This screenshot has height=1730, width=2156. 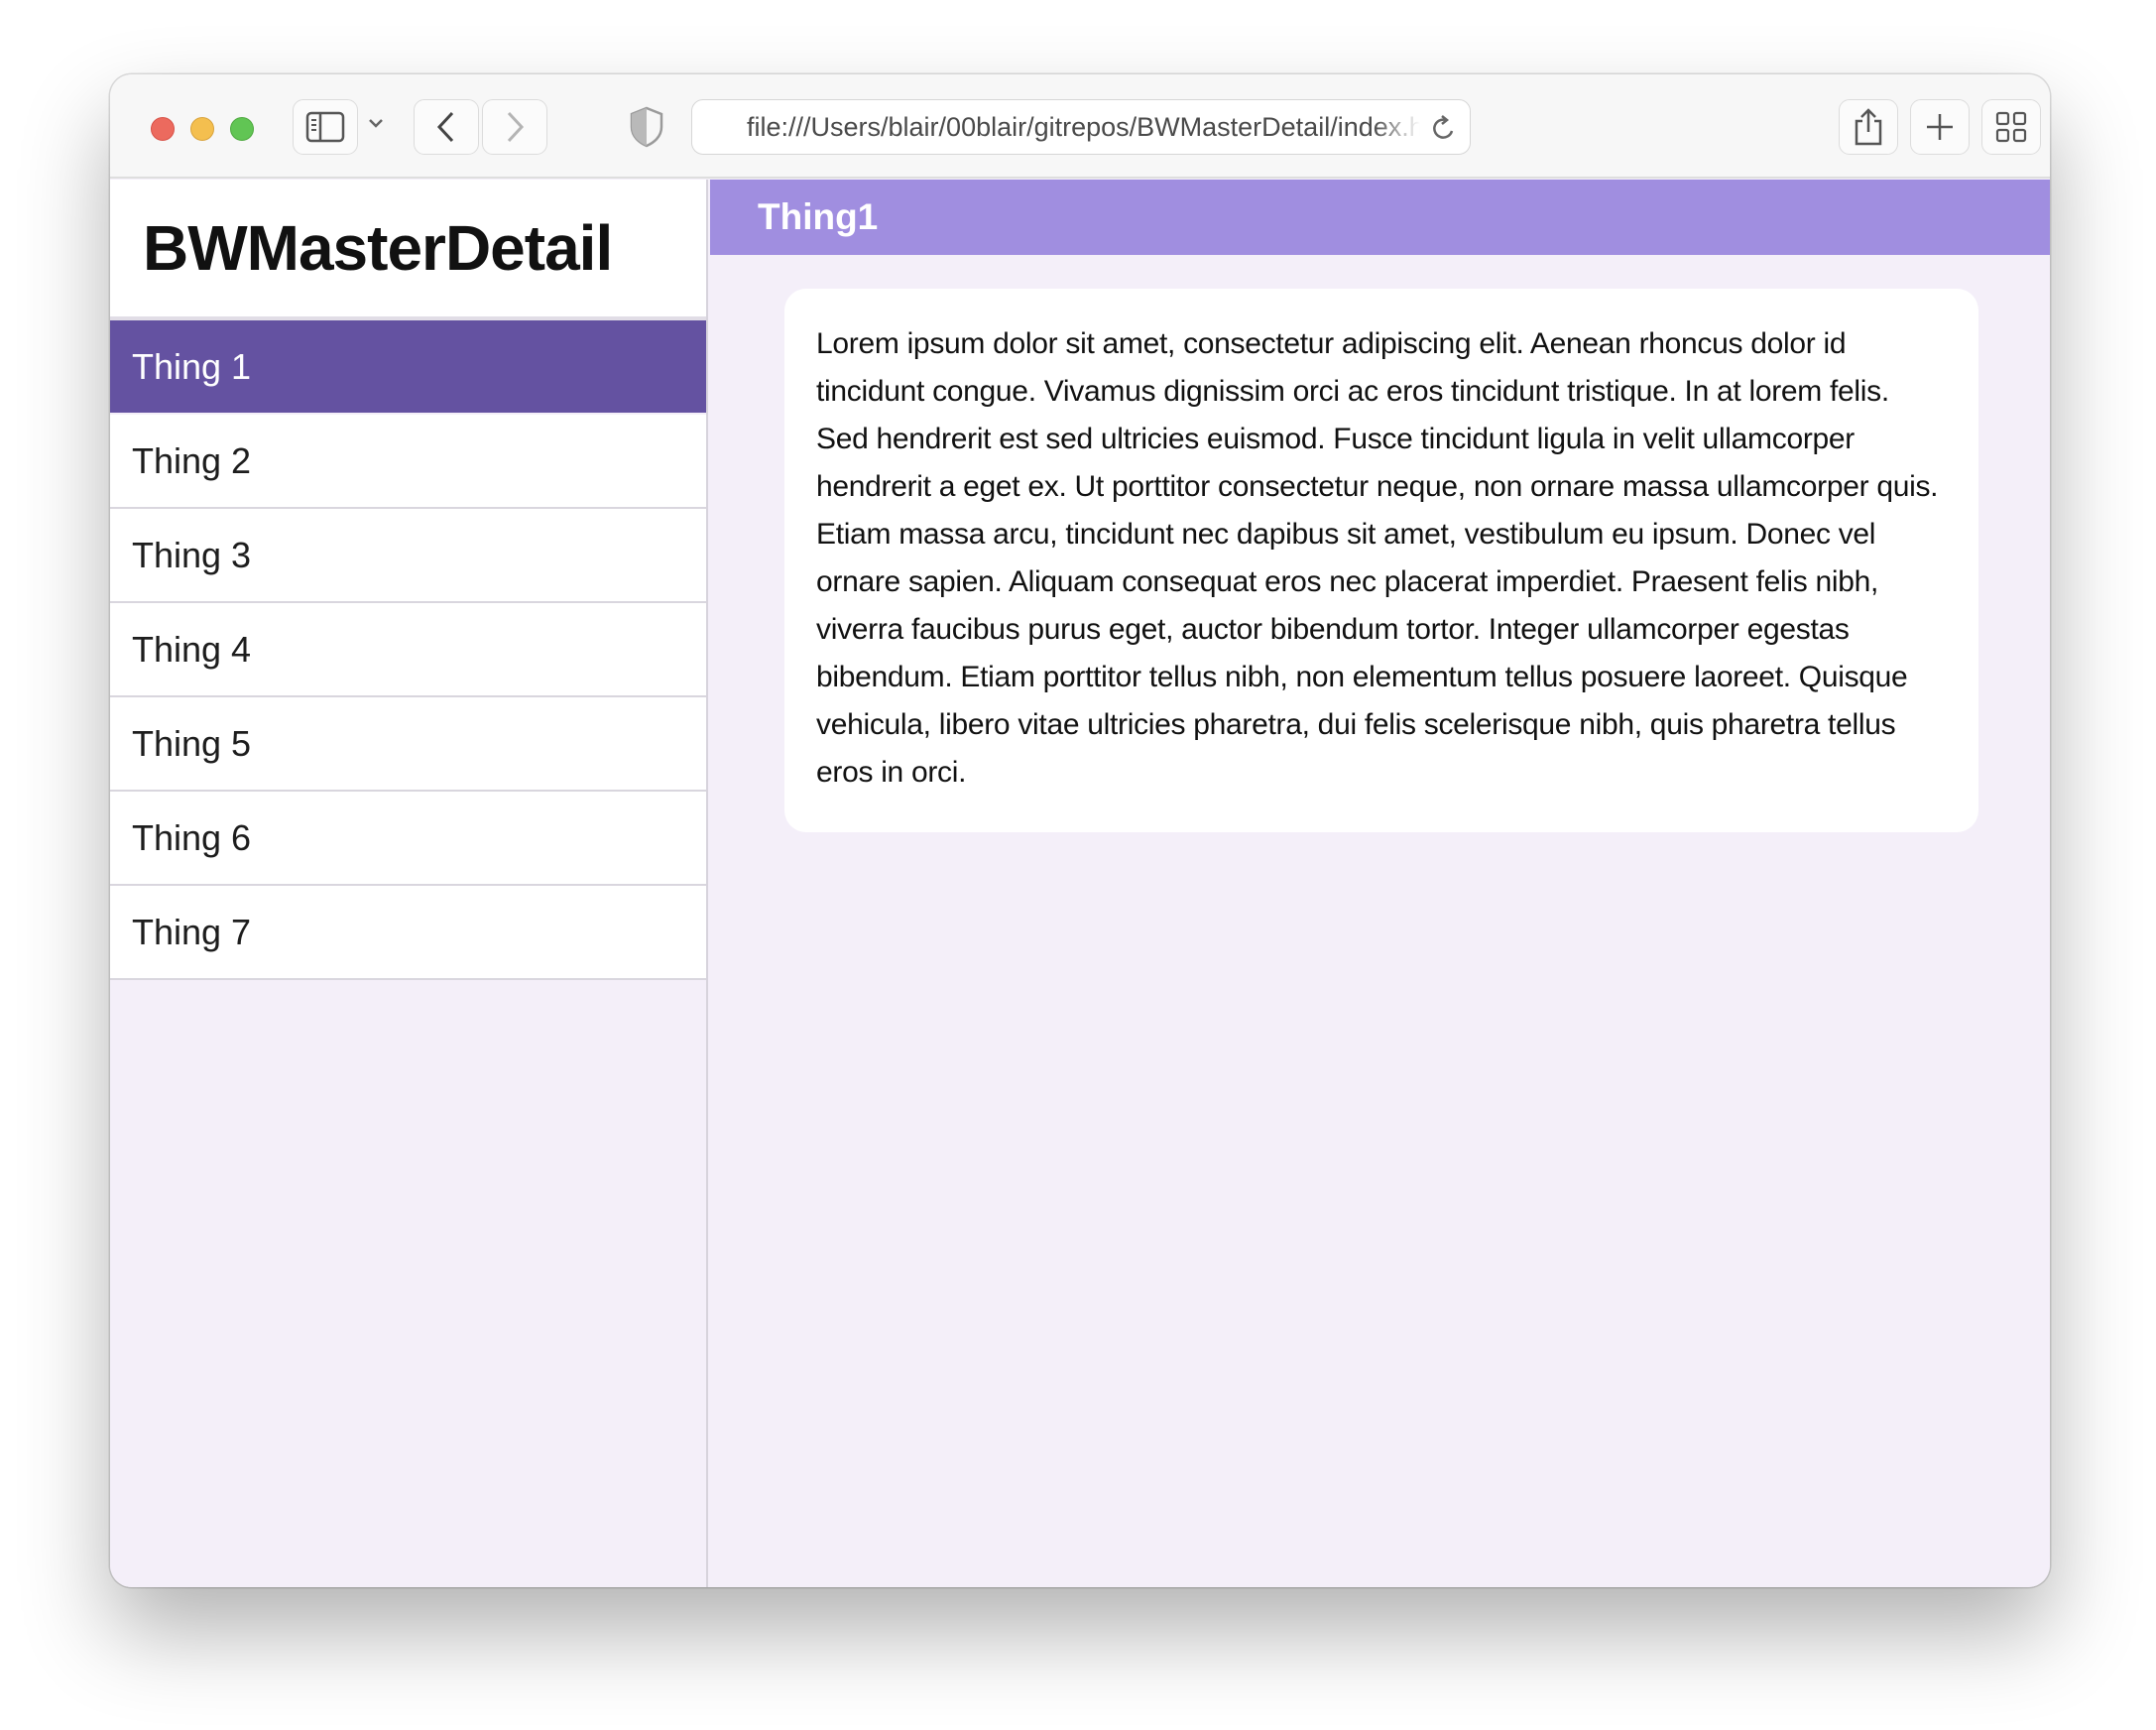 What do you see at coordinates (408, 556) in the screenshot?
I see `list-item-thing-3: Thing 3` at bounding box center [408, 556].